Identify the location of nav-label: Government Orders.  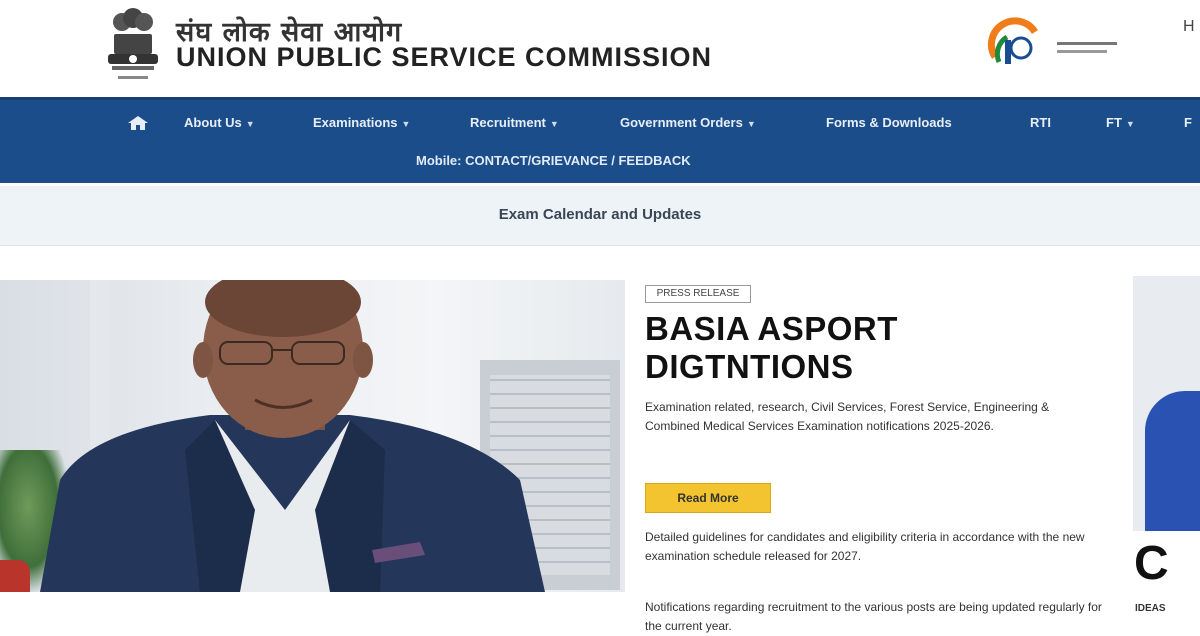
(681, 122).